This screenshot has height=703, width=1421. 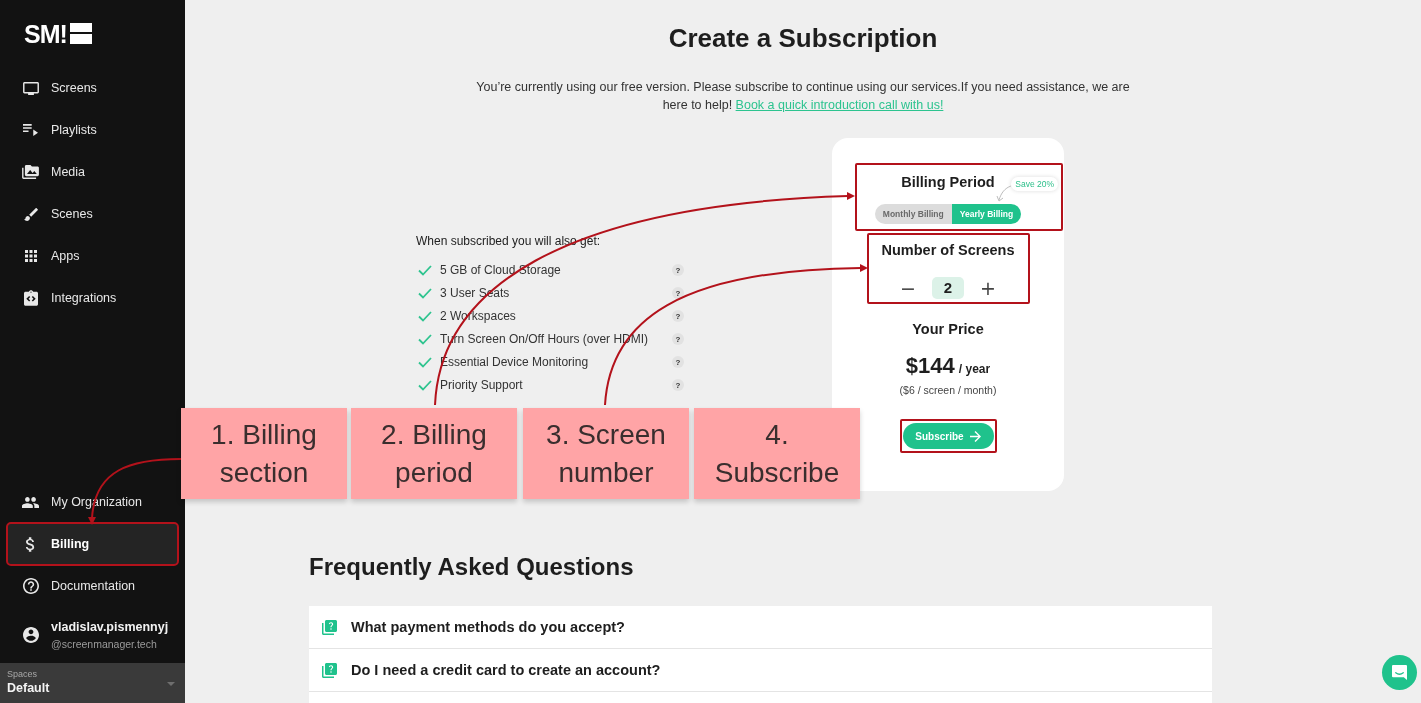 I want to click on spaces-label: Spaces, so click(x=22, y=674).